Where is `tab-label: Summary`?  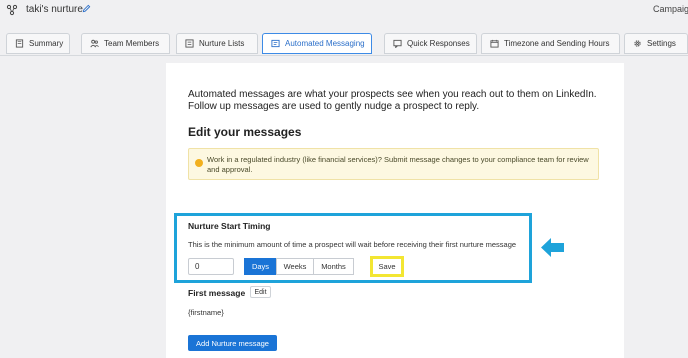
tab-label: Summary is located at coordinates (46, 43).